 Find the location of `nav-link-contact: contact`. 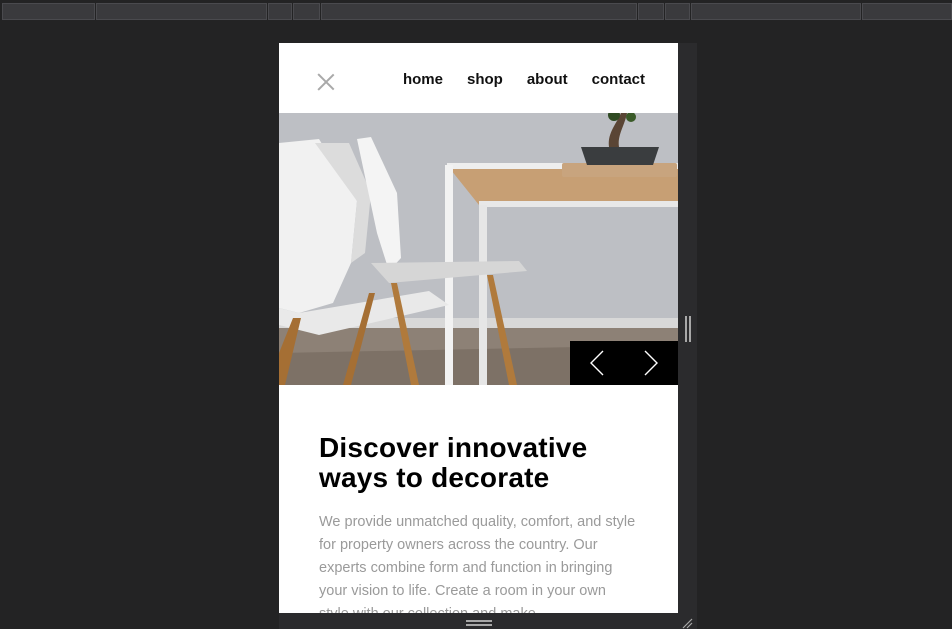

nav-link-contact: contact is located at coordinates (618, 79).